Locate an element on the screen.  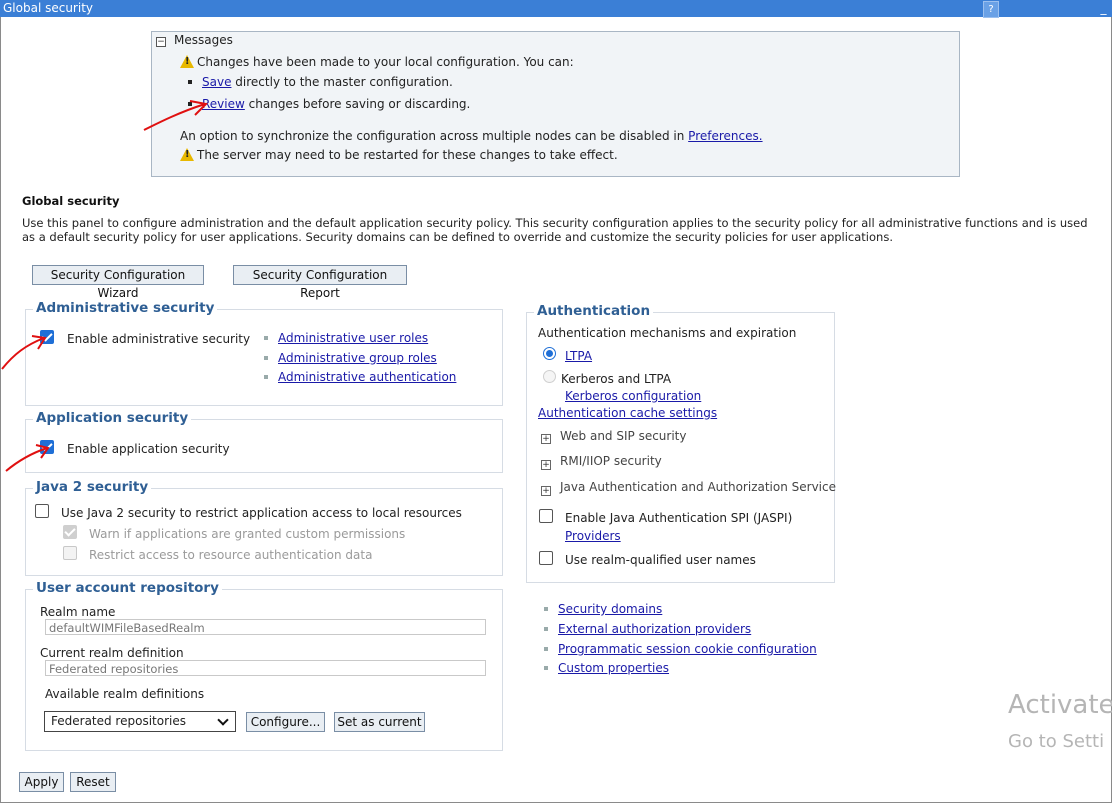
red-annotation-arrows is located at coordinates (105, 286).